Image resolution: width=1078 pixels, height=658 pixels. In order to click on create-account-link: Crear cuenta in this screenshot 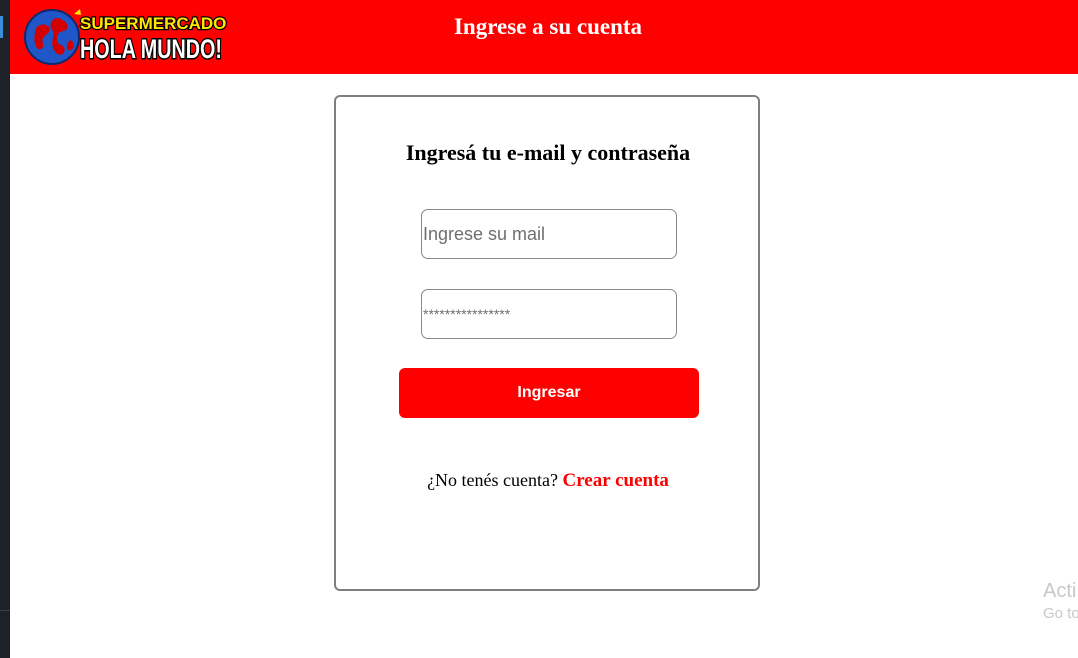, I will do `click(616, 480)`.